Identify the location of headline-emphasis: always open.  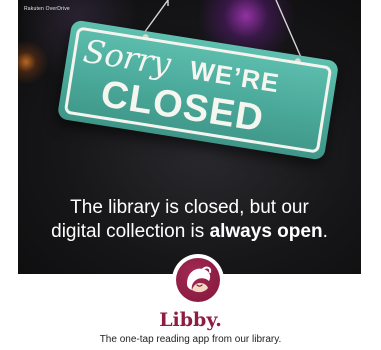
(266, 231).